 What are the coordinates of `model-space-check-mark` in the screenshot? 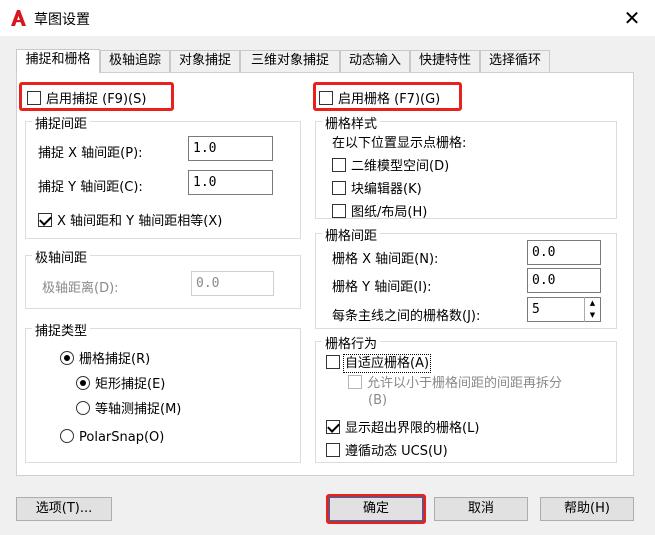 It's located at (339, 165).